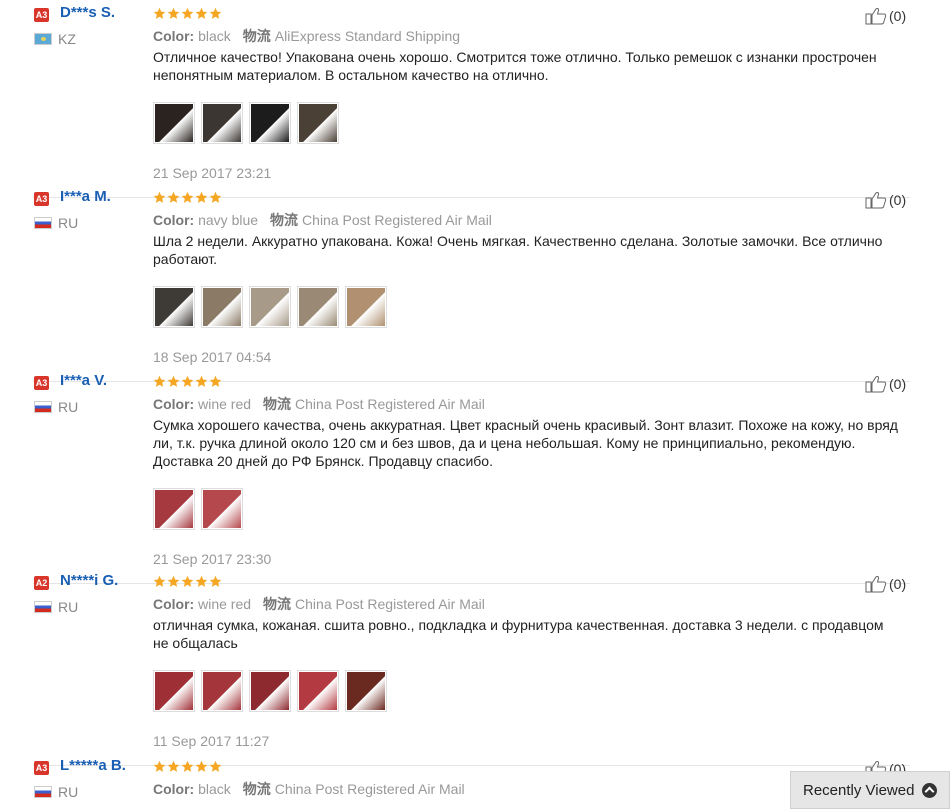  I want to click on buyer-name: N****i G., so click(89, 580).